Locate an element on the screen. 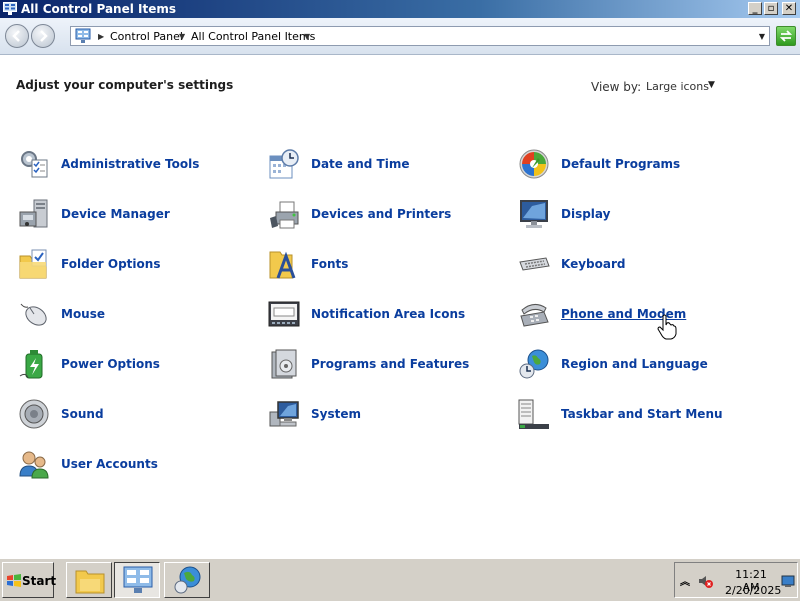  start-label: Start is located at coordinates (39, 581).